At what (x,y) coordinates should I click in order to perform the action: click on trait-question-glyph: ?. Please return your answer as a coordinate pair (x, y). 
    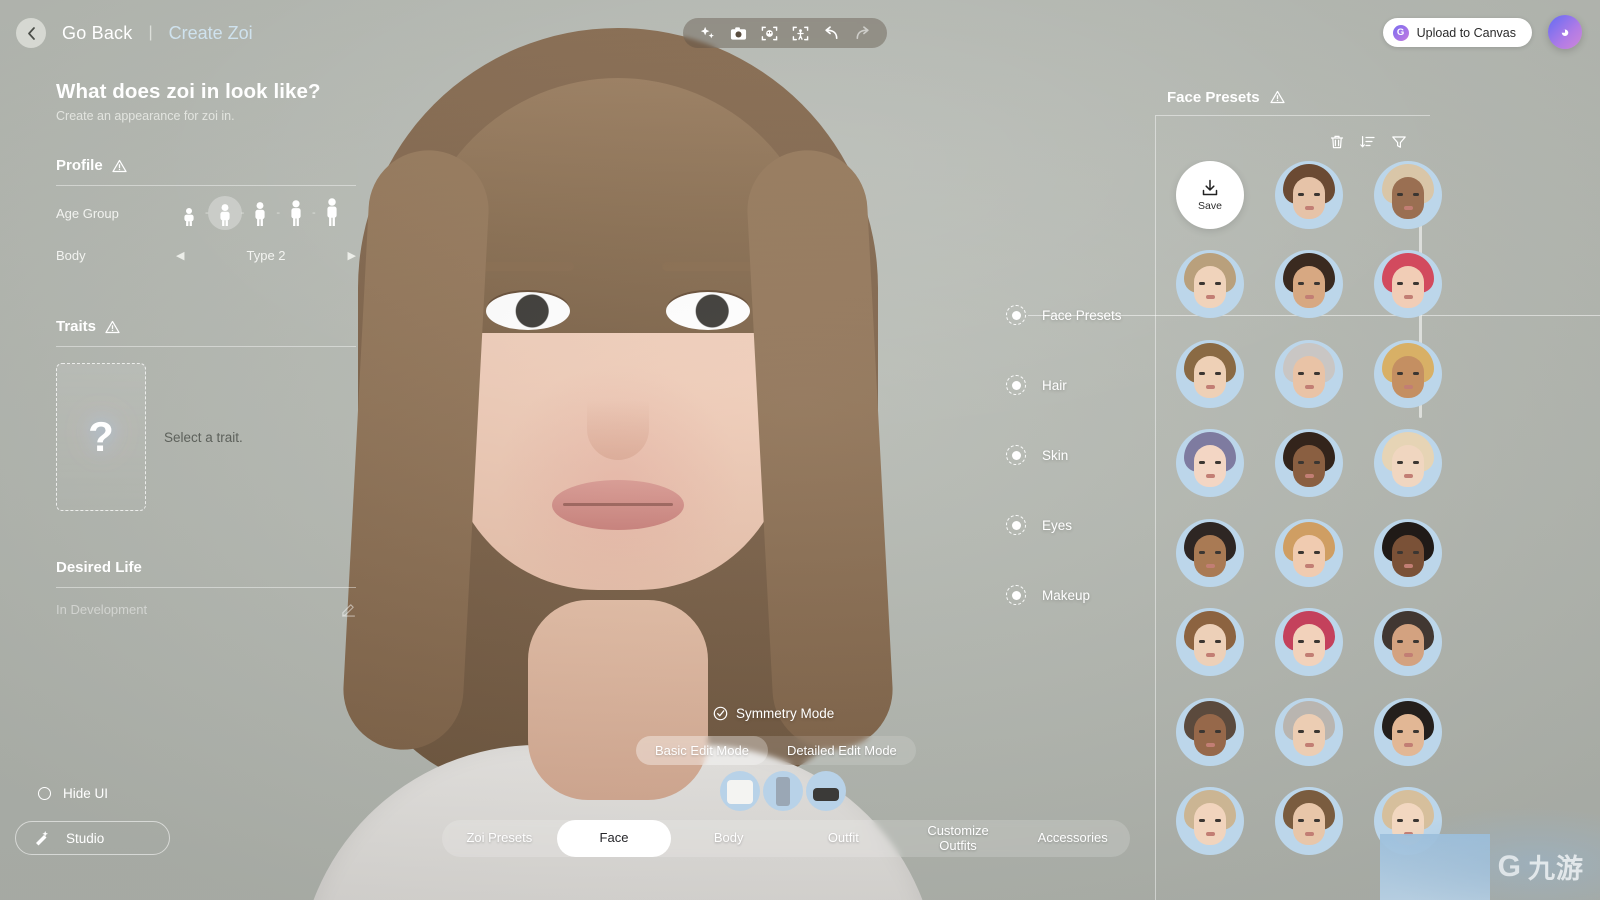
    Looking at the image, I should click on (101, 436).